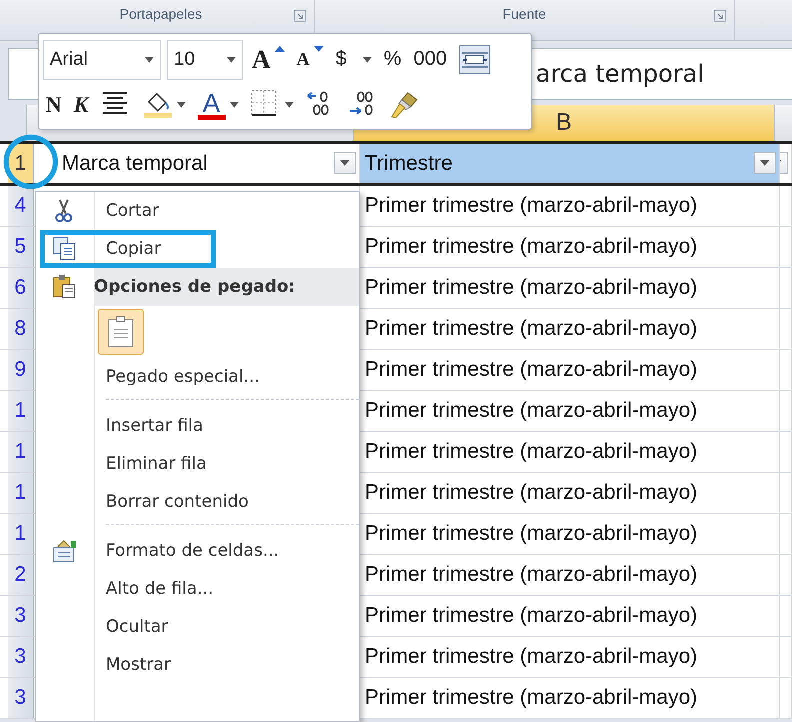  Describe the element at coordinates (65, 551) in the screenshot. I see `format-cells-icon` at that location.